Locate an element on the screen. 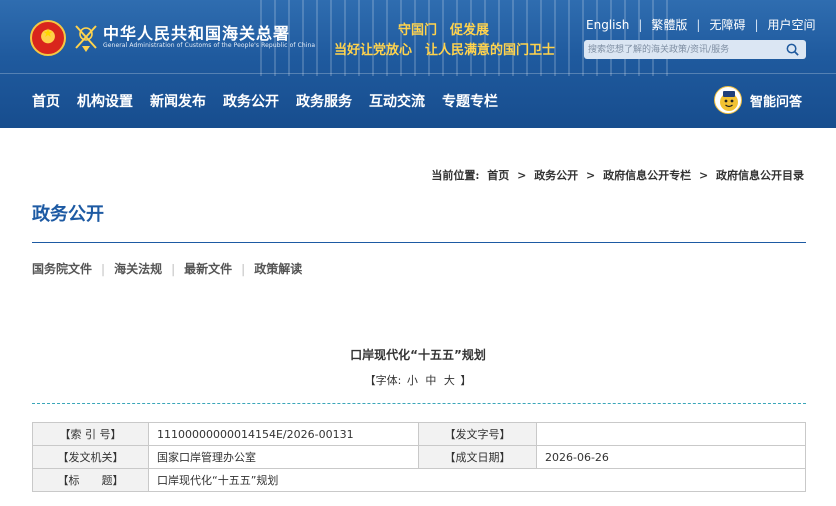  subnav-latest-docs: 最新文件 is located at coordinates (208, 268).